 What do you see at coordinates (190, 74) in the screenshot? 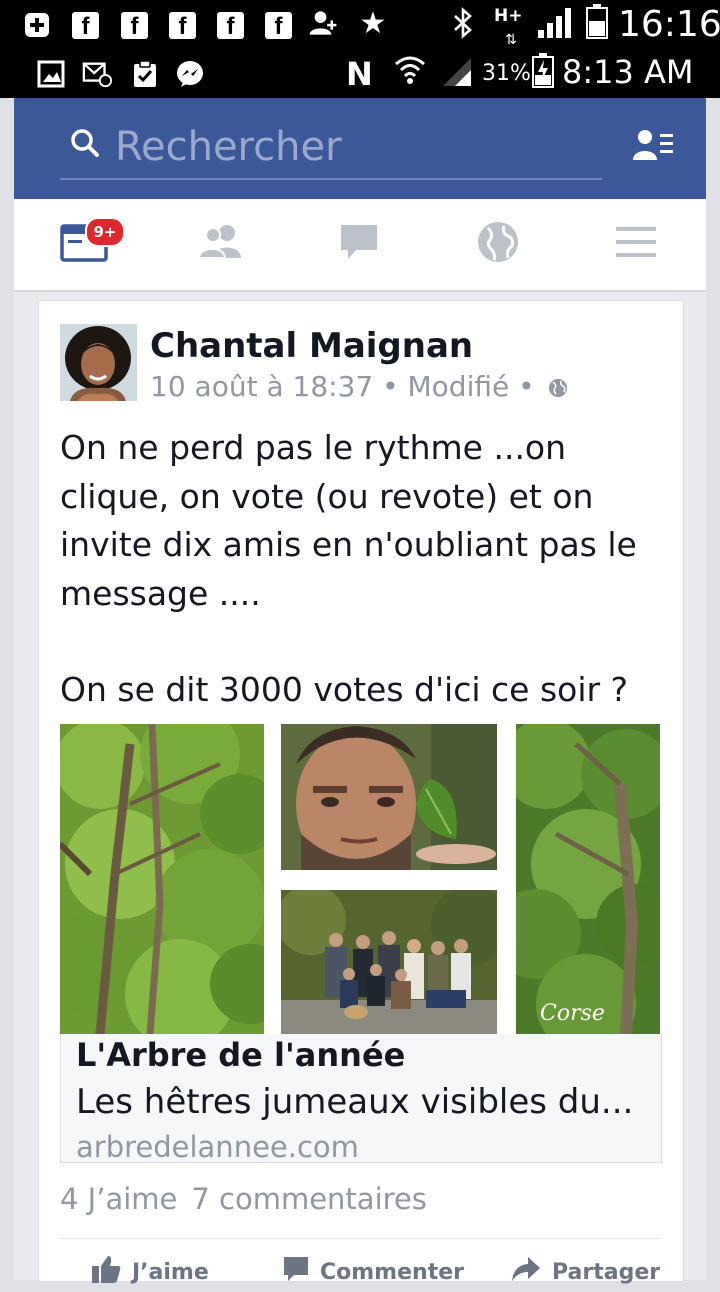
I see `messenger-icon` at bounding box center [190, 74].